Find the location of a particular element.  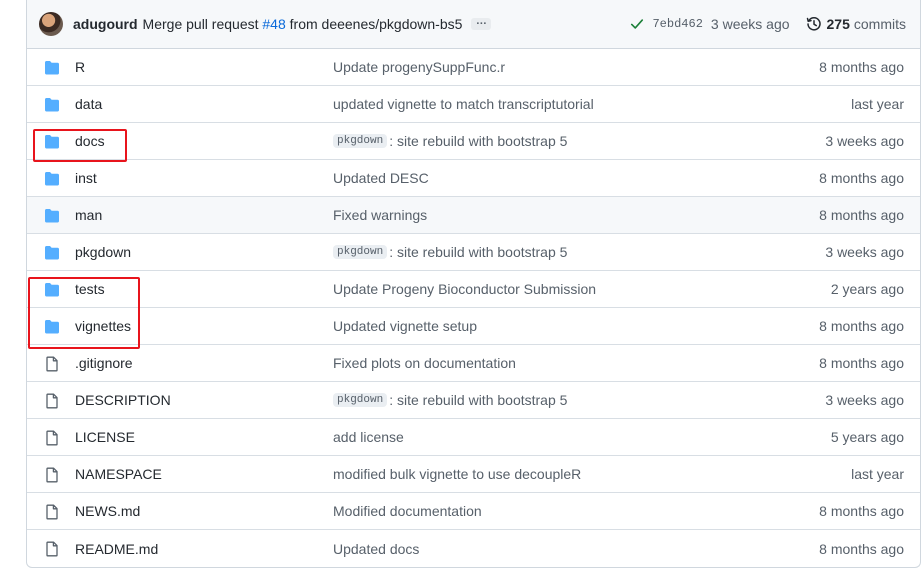

file-commit-text: Update Progeny Bioconductor Submission is located at coordinates (464, 289).